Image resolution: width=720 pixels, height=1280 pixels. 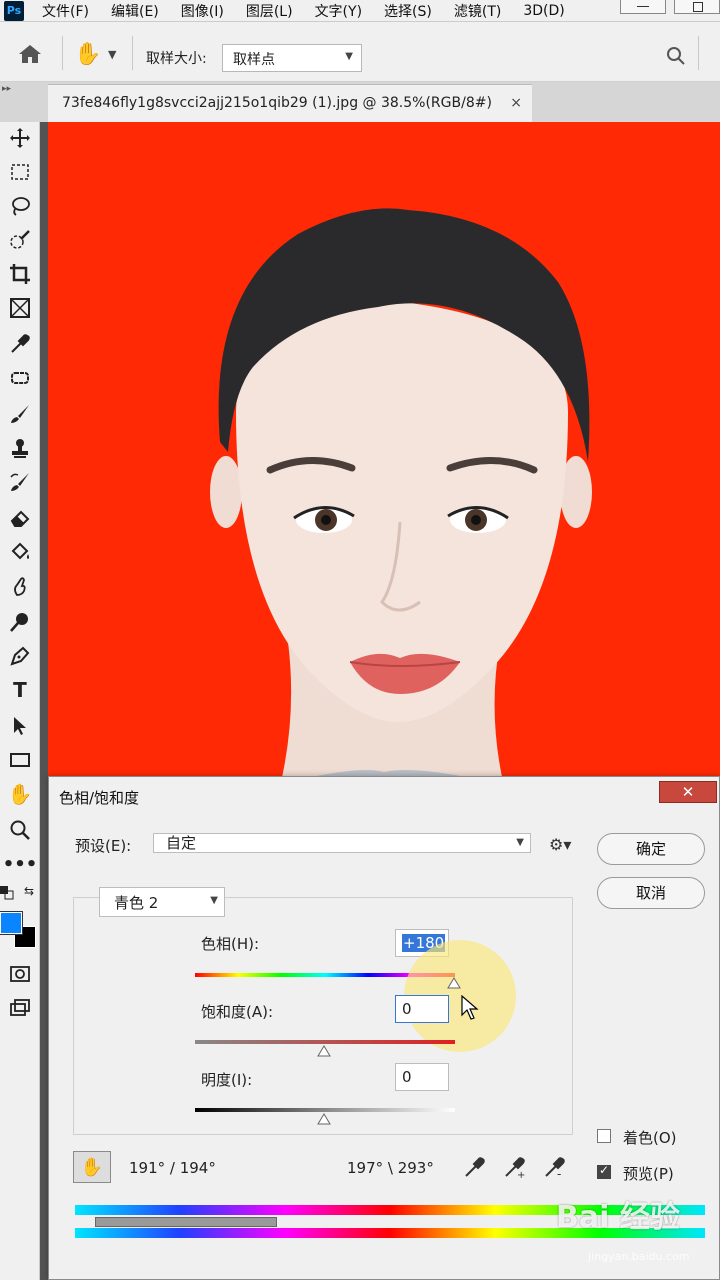 What do you see at coordinates (181, 843) in the screenshot?
I see `preset-value: 自定` at bounding box center [181, 843].